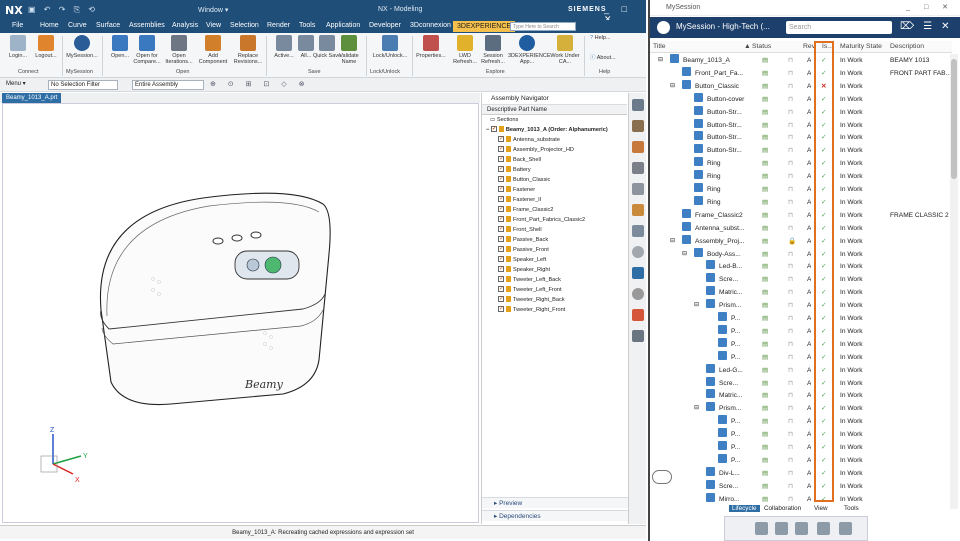 The width and height of the screenshot is (960, 541). What do you see at coordinates (821, 508) in the screenshot?
I see `tab-view: View` at bounding box center [821, 508].